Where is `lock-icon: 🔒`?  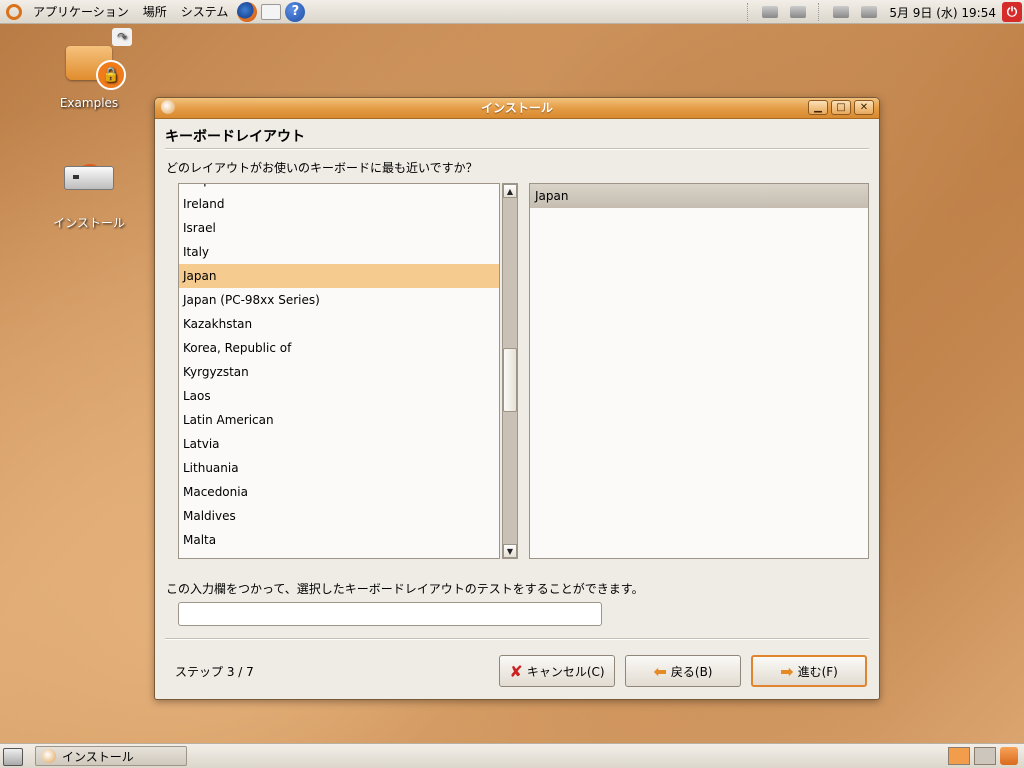
lock-icon: 🔒 is located at coordinates (111, 75).